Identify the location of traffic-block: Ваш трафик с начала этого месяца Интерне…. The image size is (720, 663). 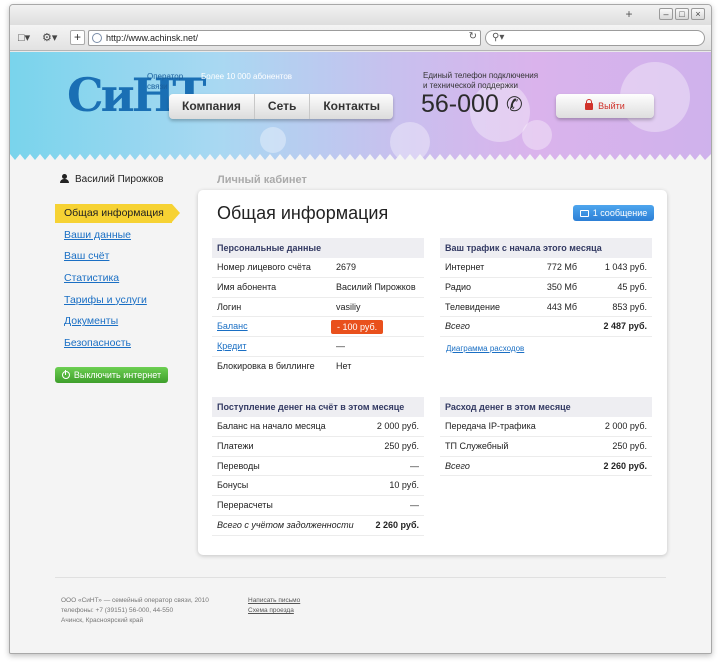
(546, 288).